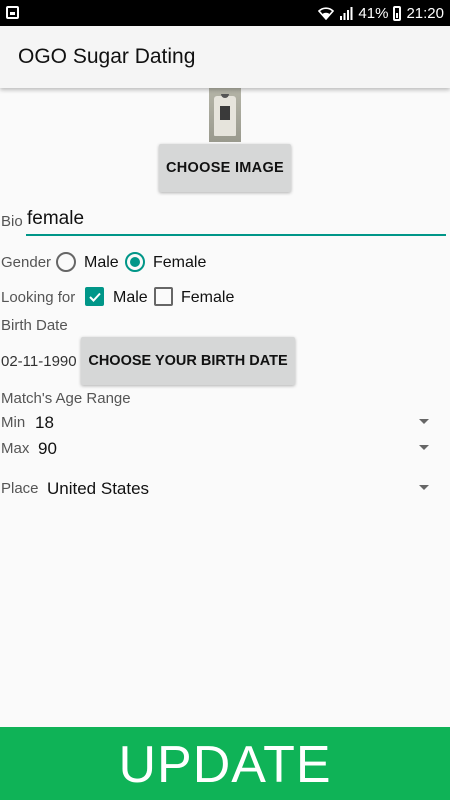 This screenshot has width=450, height=800. What do you see at coordinates (44, 423) in the screenshot?
I see `min-age-value: 18` at bounding box center [44, 423].